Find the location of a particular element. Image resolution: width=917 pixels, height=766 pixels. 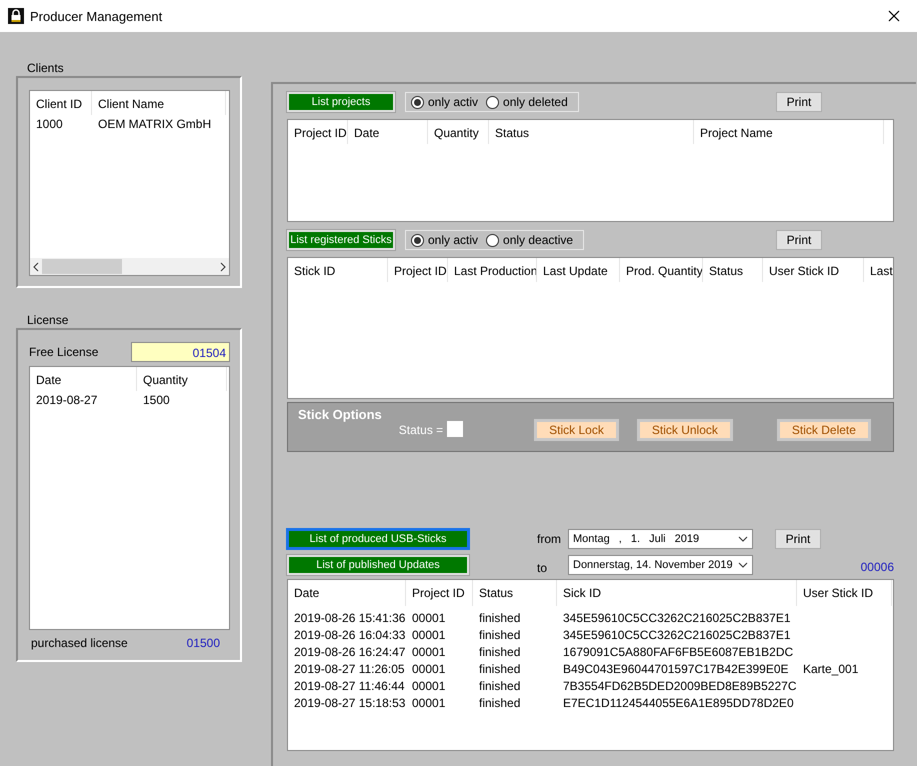

table-cell-text: 2019-08-26 16:24:47 is located at coordinates (349, 651).